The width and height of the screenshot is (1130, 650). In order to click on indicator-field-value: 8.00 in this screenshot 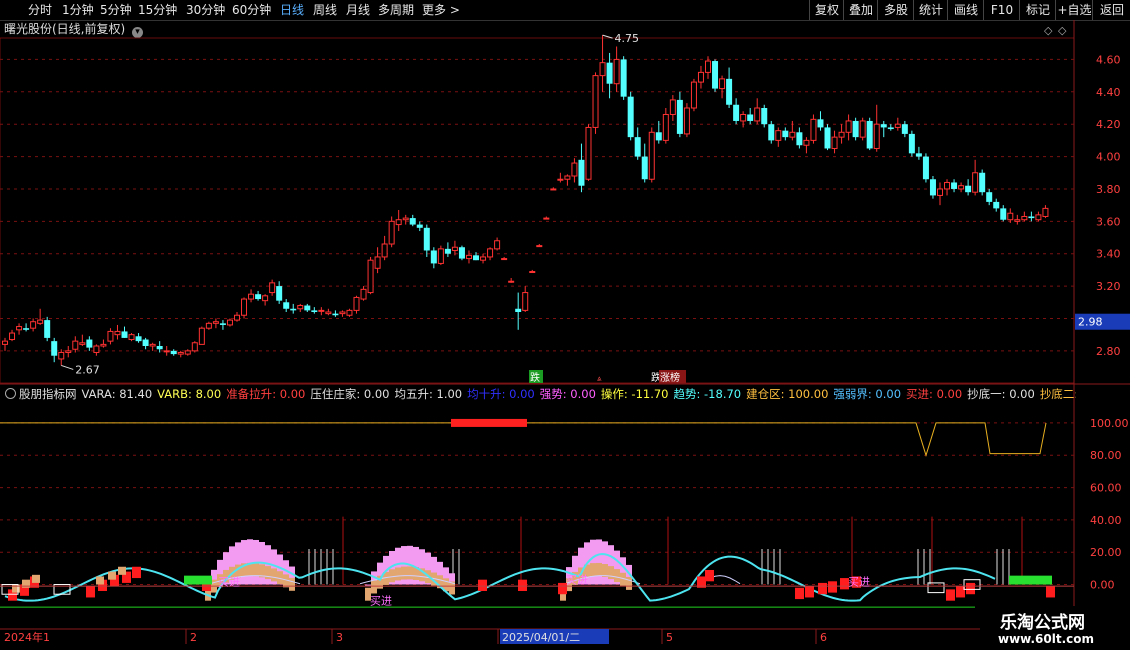, I will do `click(208, 394)`.